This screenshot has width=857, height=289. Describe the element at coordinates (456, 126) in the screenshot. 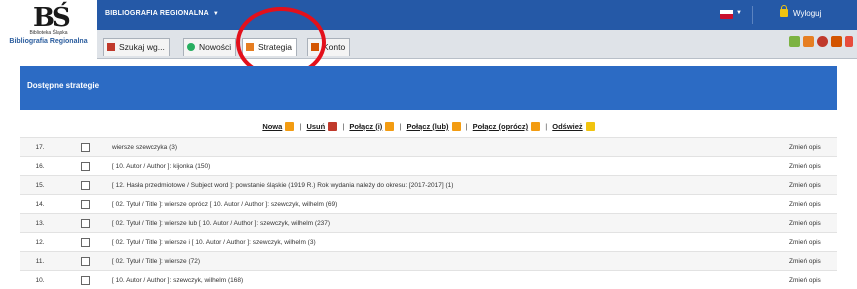

I see `combine-or-icon` at that location.